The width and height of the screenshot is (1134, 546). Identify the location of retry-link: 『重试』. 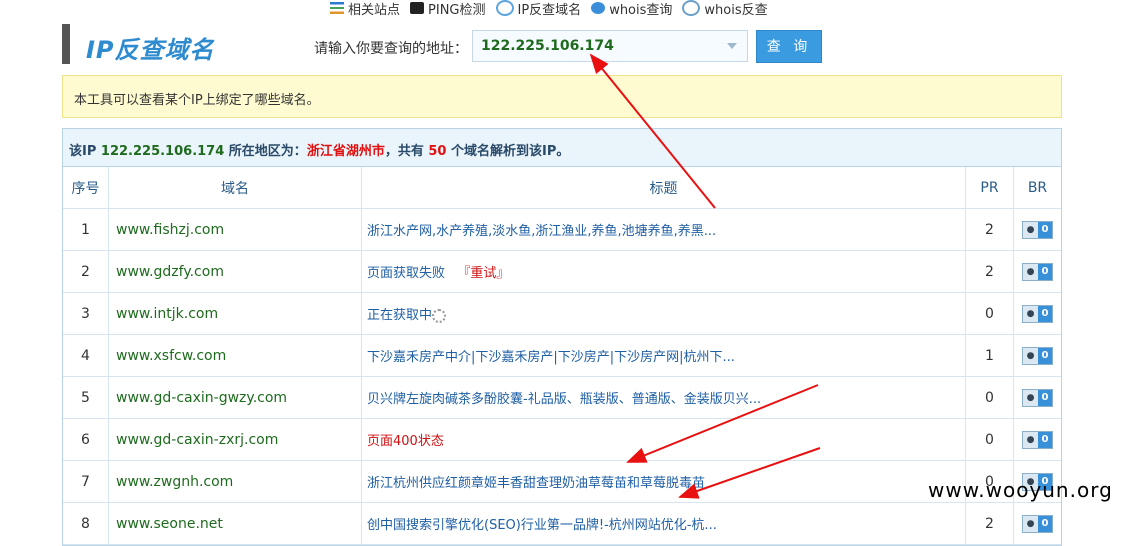
(483, 273).